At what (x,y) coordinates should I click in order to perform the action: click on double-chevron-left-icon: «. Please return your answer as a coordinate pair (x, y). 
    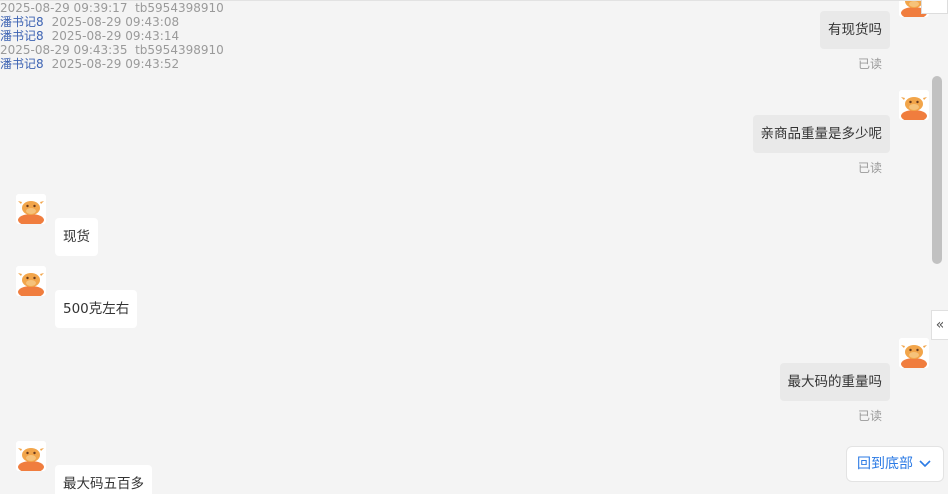
    Looking at the image, I should click on (940, 325).